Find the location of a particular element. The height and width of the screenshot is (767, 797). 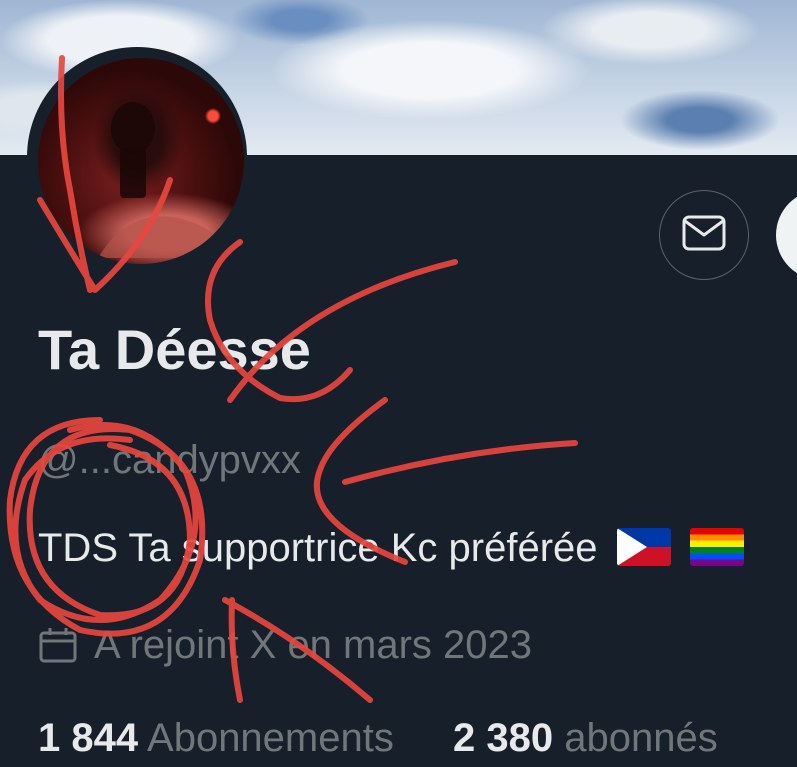

envelope-icon is located at coordinates (704, 235).